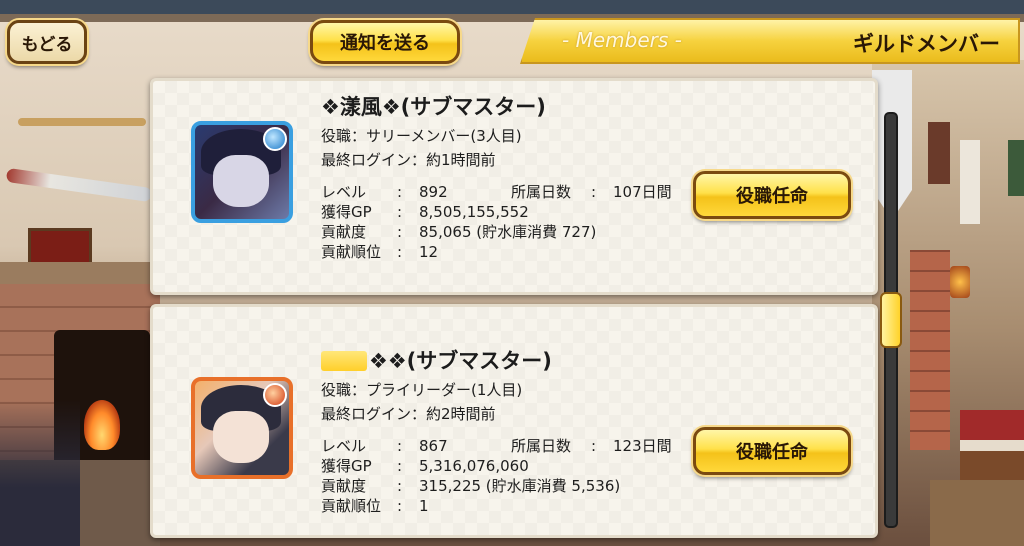 The image size is (1024, 546). I want to click on scrollbar-thumb, so click(891, 320).